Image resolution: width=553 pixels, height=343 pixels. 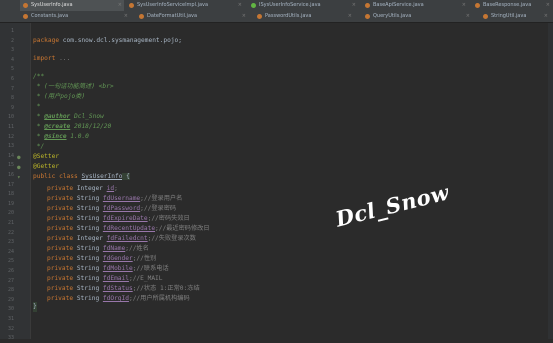 What do you see at coordinates (253, 5) in the screenshot?
I see `java-interface-icon` at bounding box center [253, 5].